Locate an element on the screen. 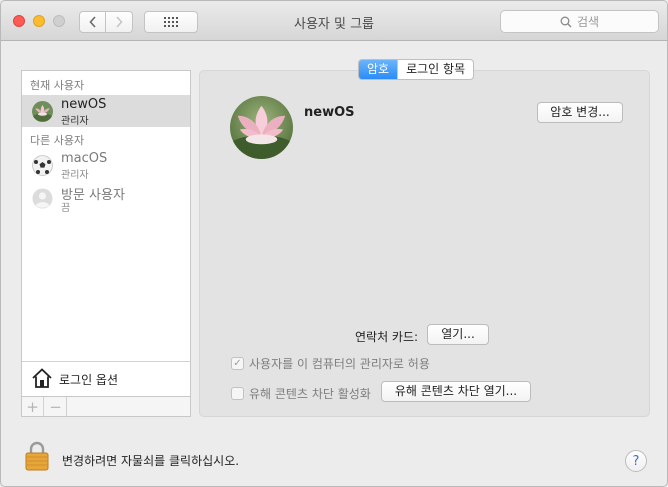  other-users-header: 다른 사용자 is located at coordinates (57, 140).